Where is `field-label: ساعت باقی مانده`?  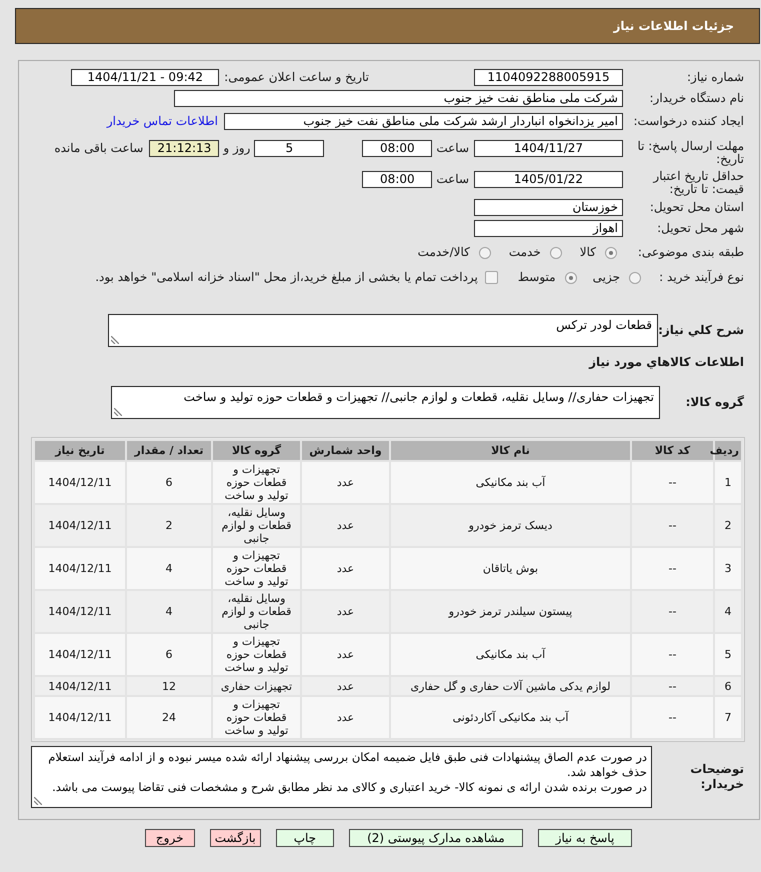 field-label: ساعت باقی مانده is located at coordinates (99, 148).